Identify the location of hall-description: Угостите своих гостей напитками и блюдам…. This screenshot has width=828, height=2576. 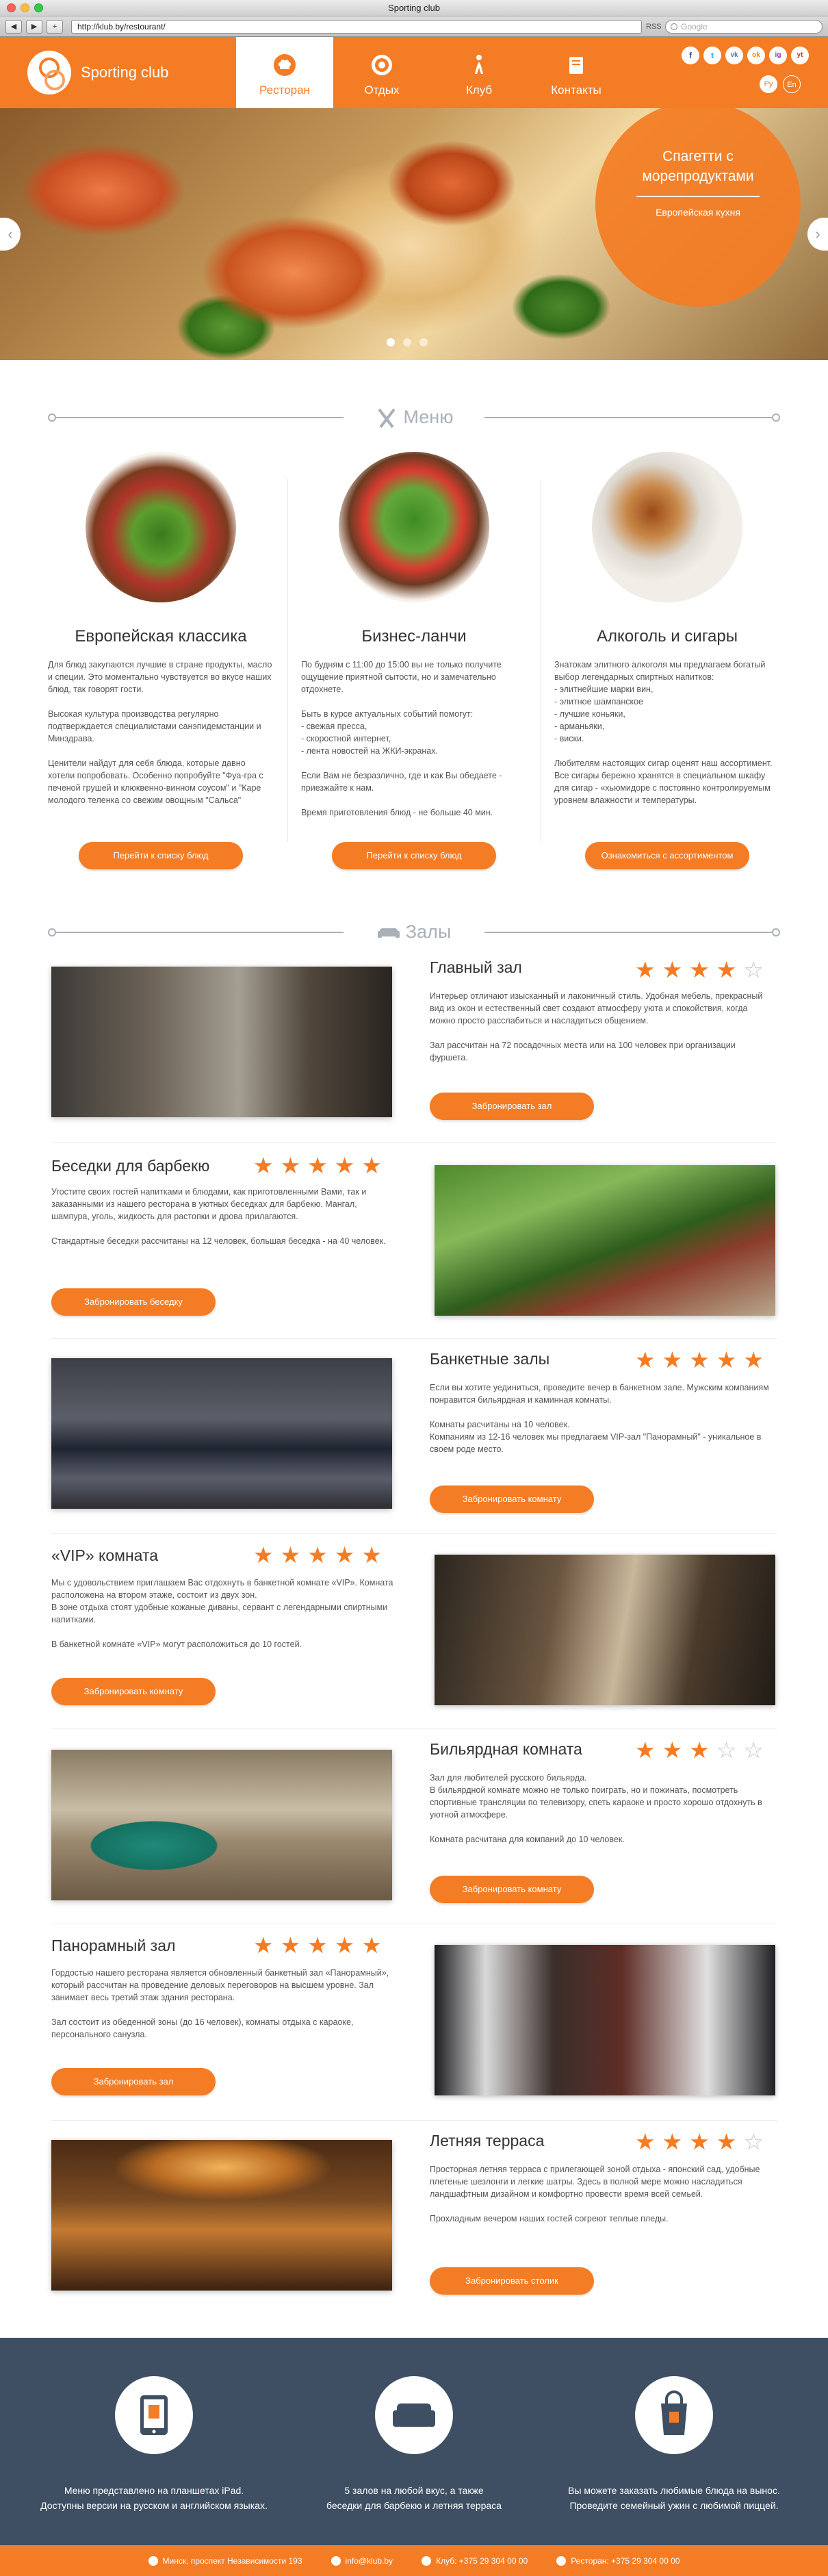
(218, 1216).